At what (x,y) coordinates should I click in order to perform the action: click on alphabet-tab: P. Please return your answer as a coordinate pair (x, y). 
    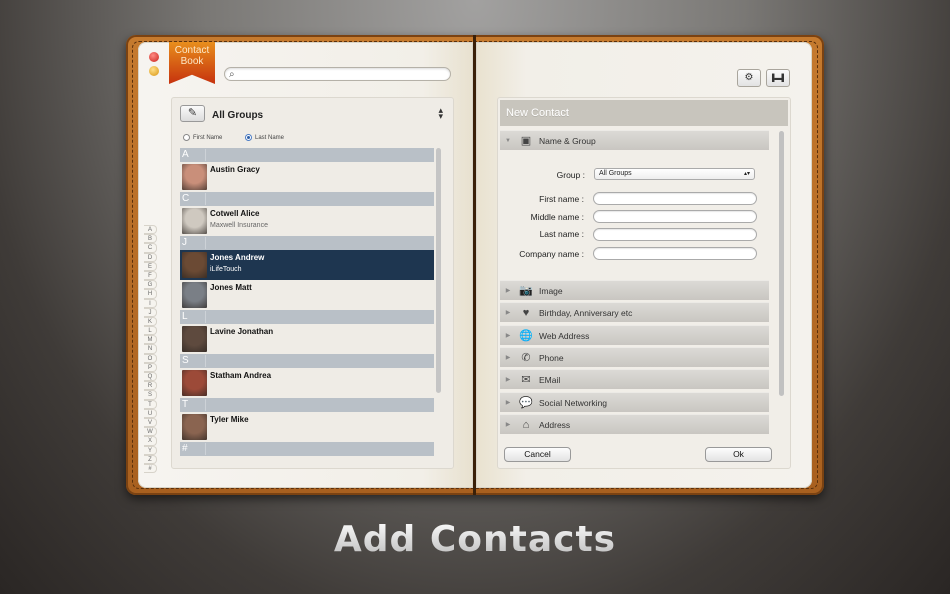
    Looking at the image, I should click on (150, 367).